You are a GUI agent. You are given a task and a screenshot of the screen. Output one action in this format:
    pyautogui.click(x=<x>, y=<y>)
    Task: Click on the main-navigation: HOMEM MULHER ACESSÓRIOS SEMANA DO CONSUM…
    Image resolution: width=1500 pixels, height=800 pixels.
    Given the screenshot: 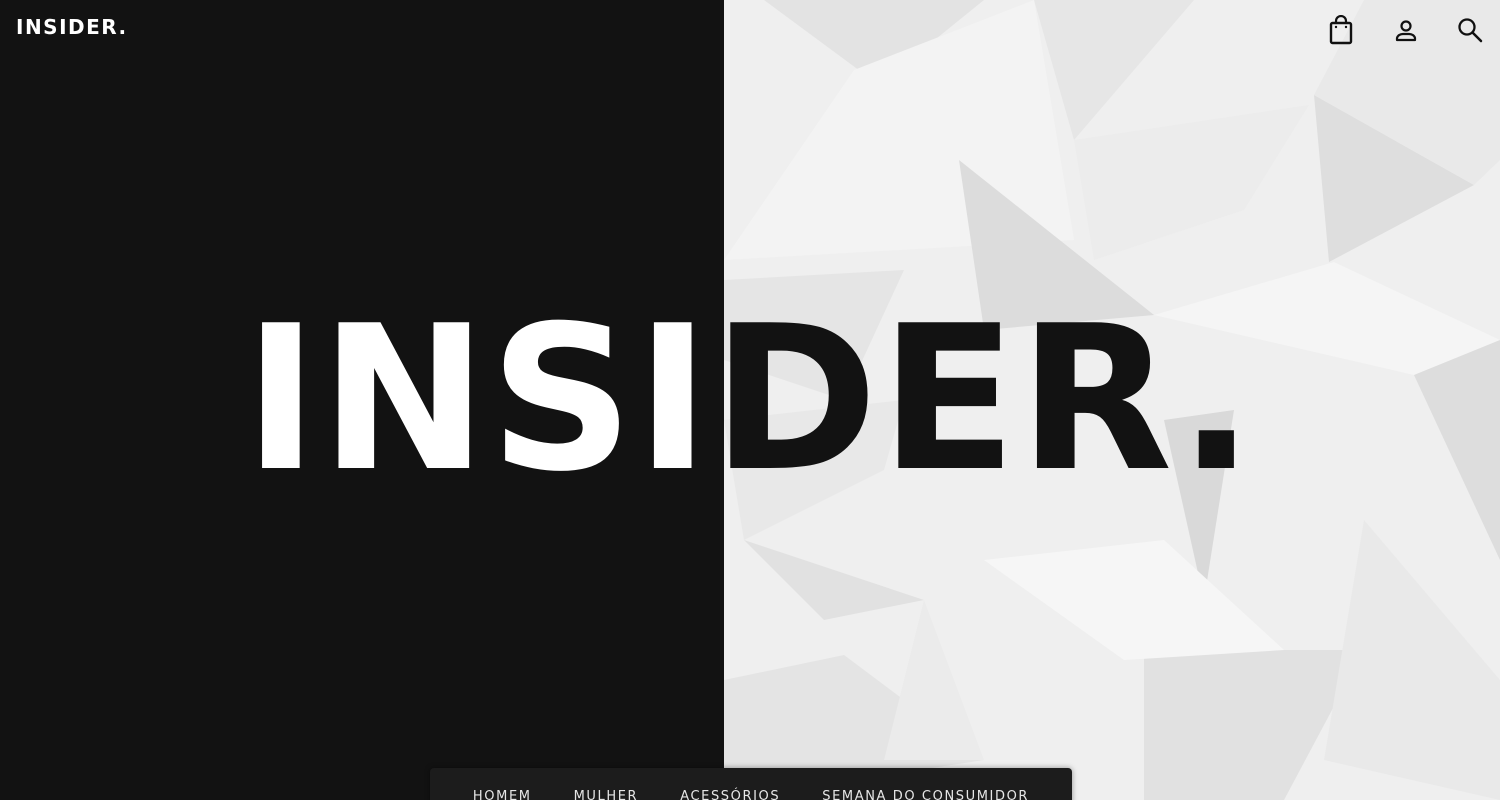 What is the action you would take?
    pyautogui.click(x=751, y=784)
    